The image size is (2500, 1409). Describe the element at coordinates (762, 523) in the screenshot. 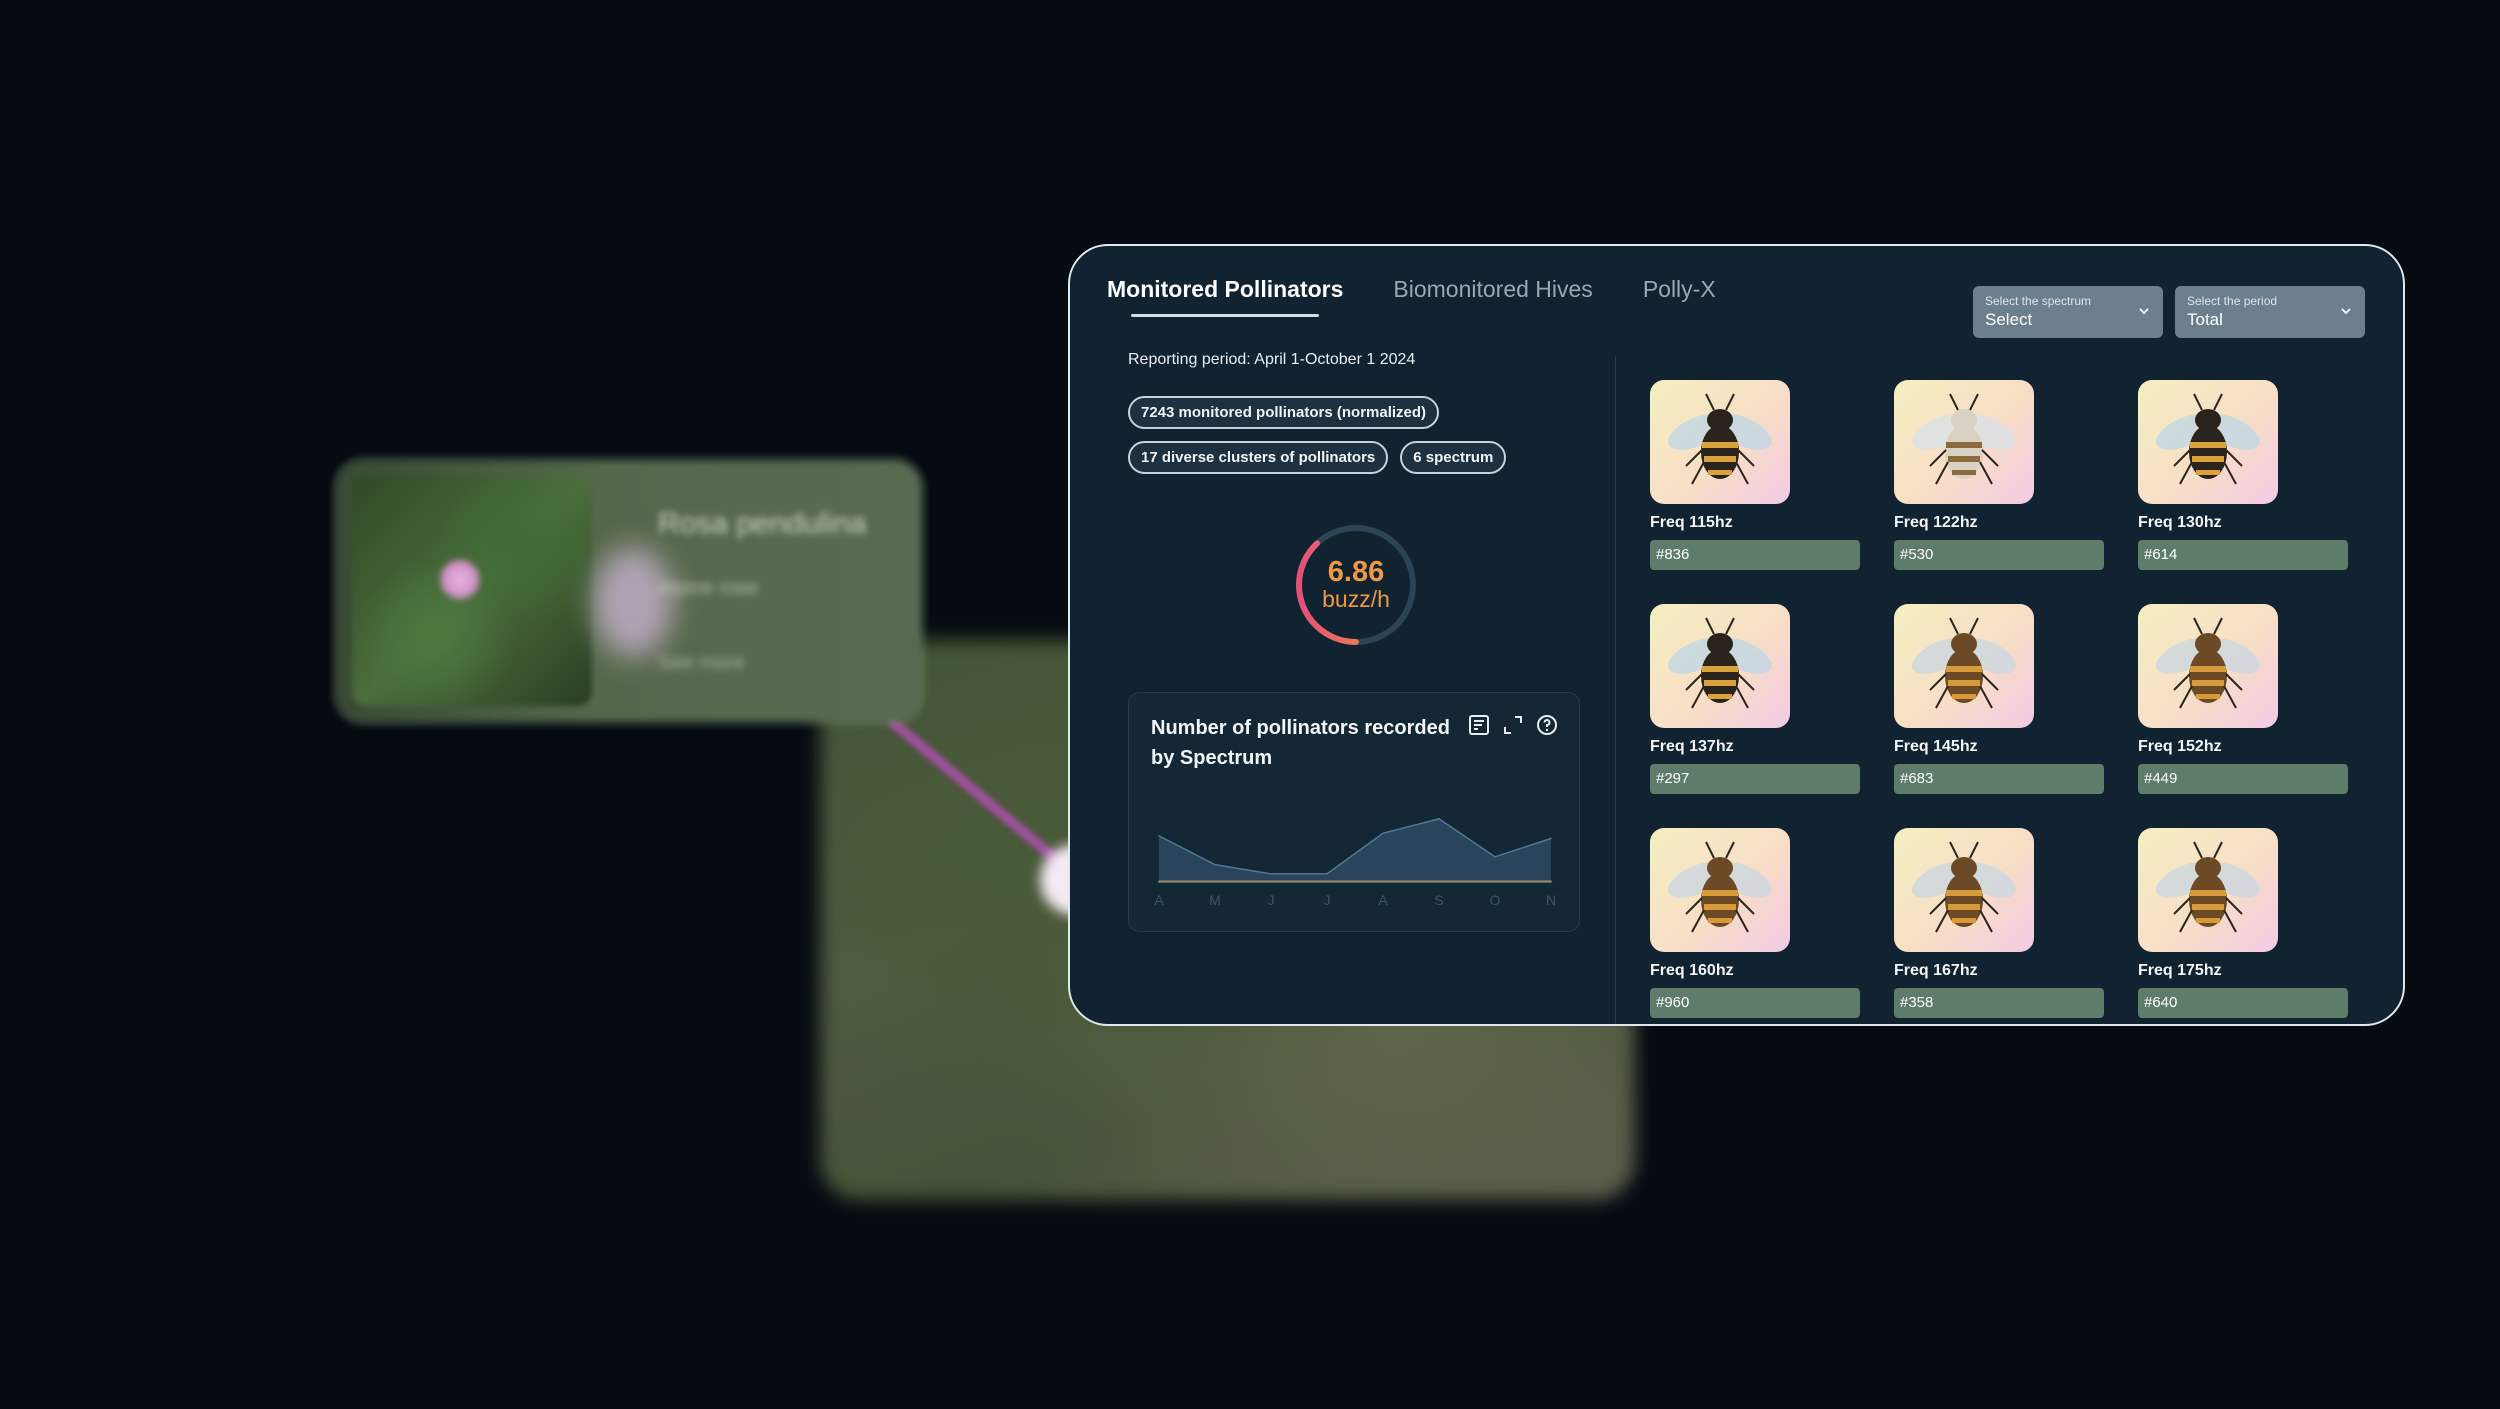

I see `flower-title: Rosa pendulina` at that location.